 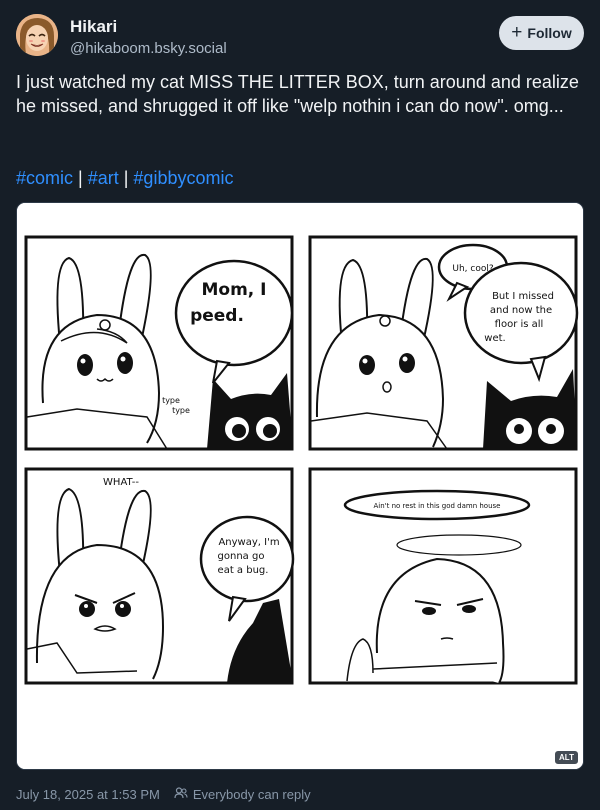 I want to click on panel3-speech-line: Anyway, I'm, so click(x=248, y=542).